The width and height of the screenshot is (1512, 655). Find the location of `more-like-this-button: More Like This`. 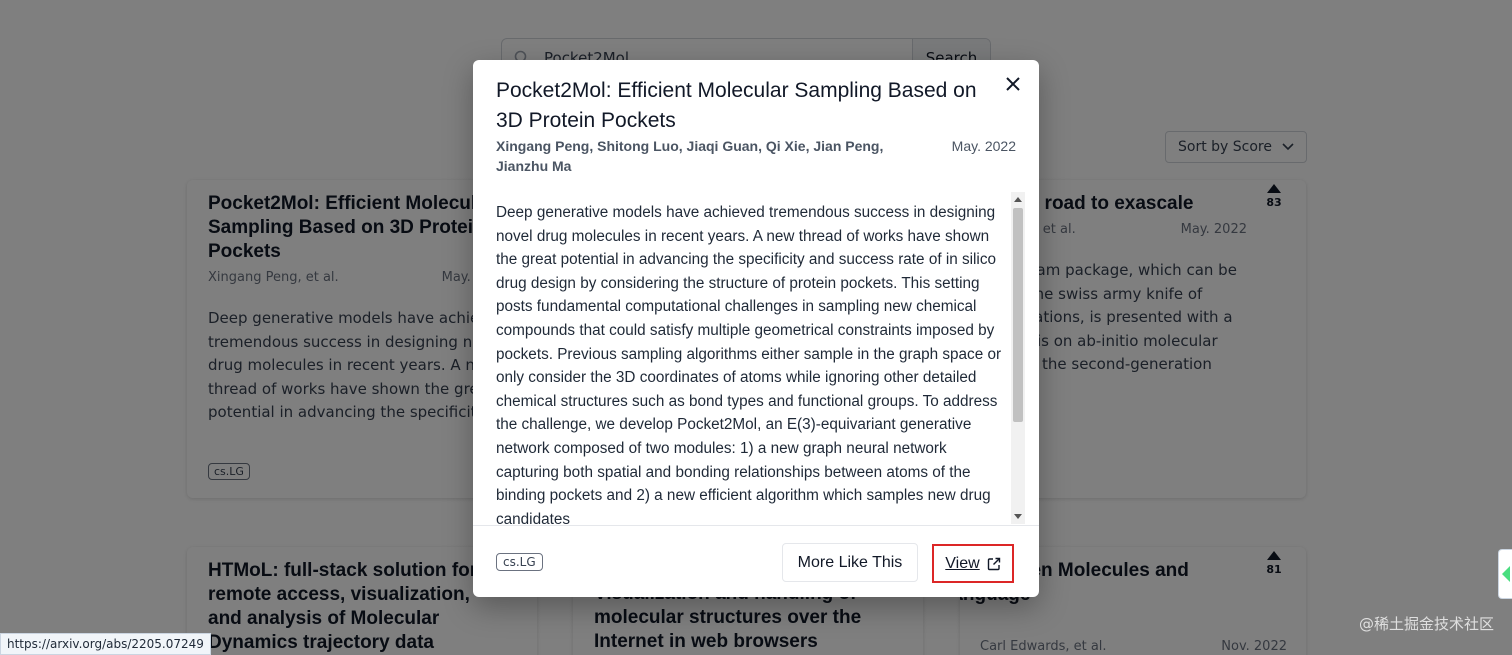

more-like-this-button: More Like This is located at coordinates (850, 562).